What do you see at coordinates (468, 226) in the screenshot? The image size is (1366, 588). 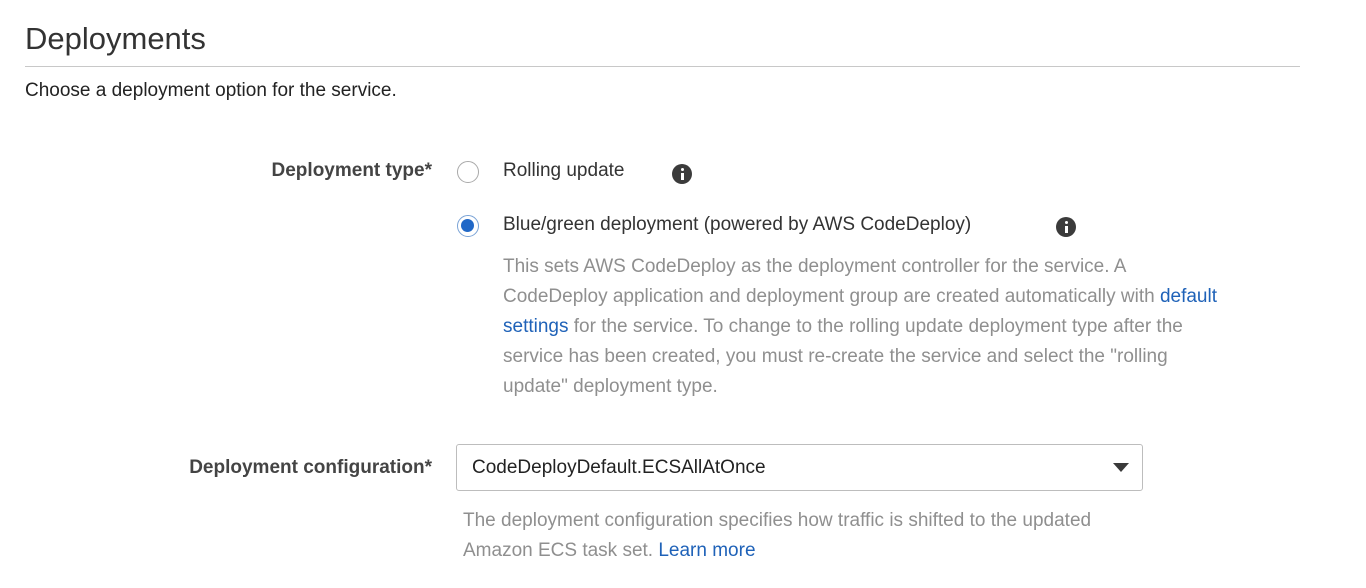 I see `blue-green-radio` at bounding box center [468, 226].